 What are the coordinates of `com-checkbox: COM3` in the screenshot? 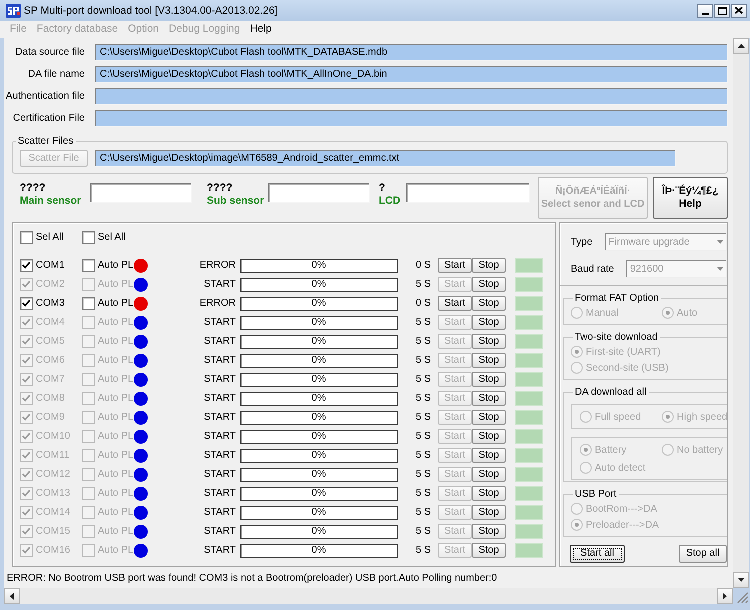 It's located at (42, 303).